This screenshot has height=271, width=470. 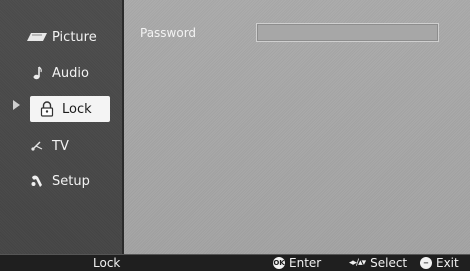 What do you see at coordinates (47, 109) in the screenshot?
I see `lock-icon` at bounding box center [47, 109].